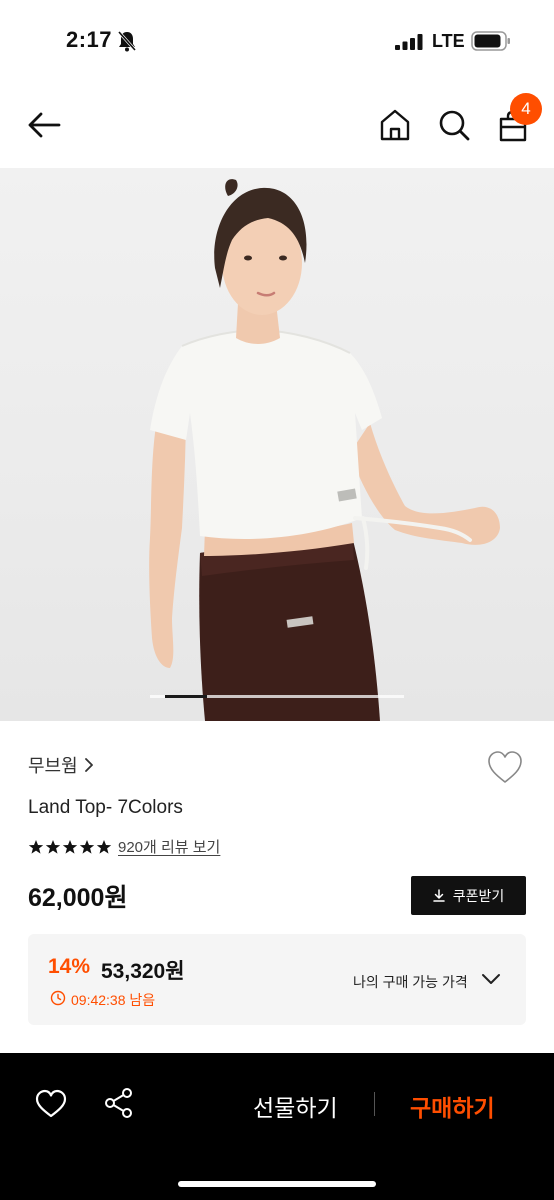 This screenshot has width=554, height=1200. I want to click on back-icon, so click(44, 125).